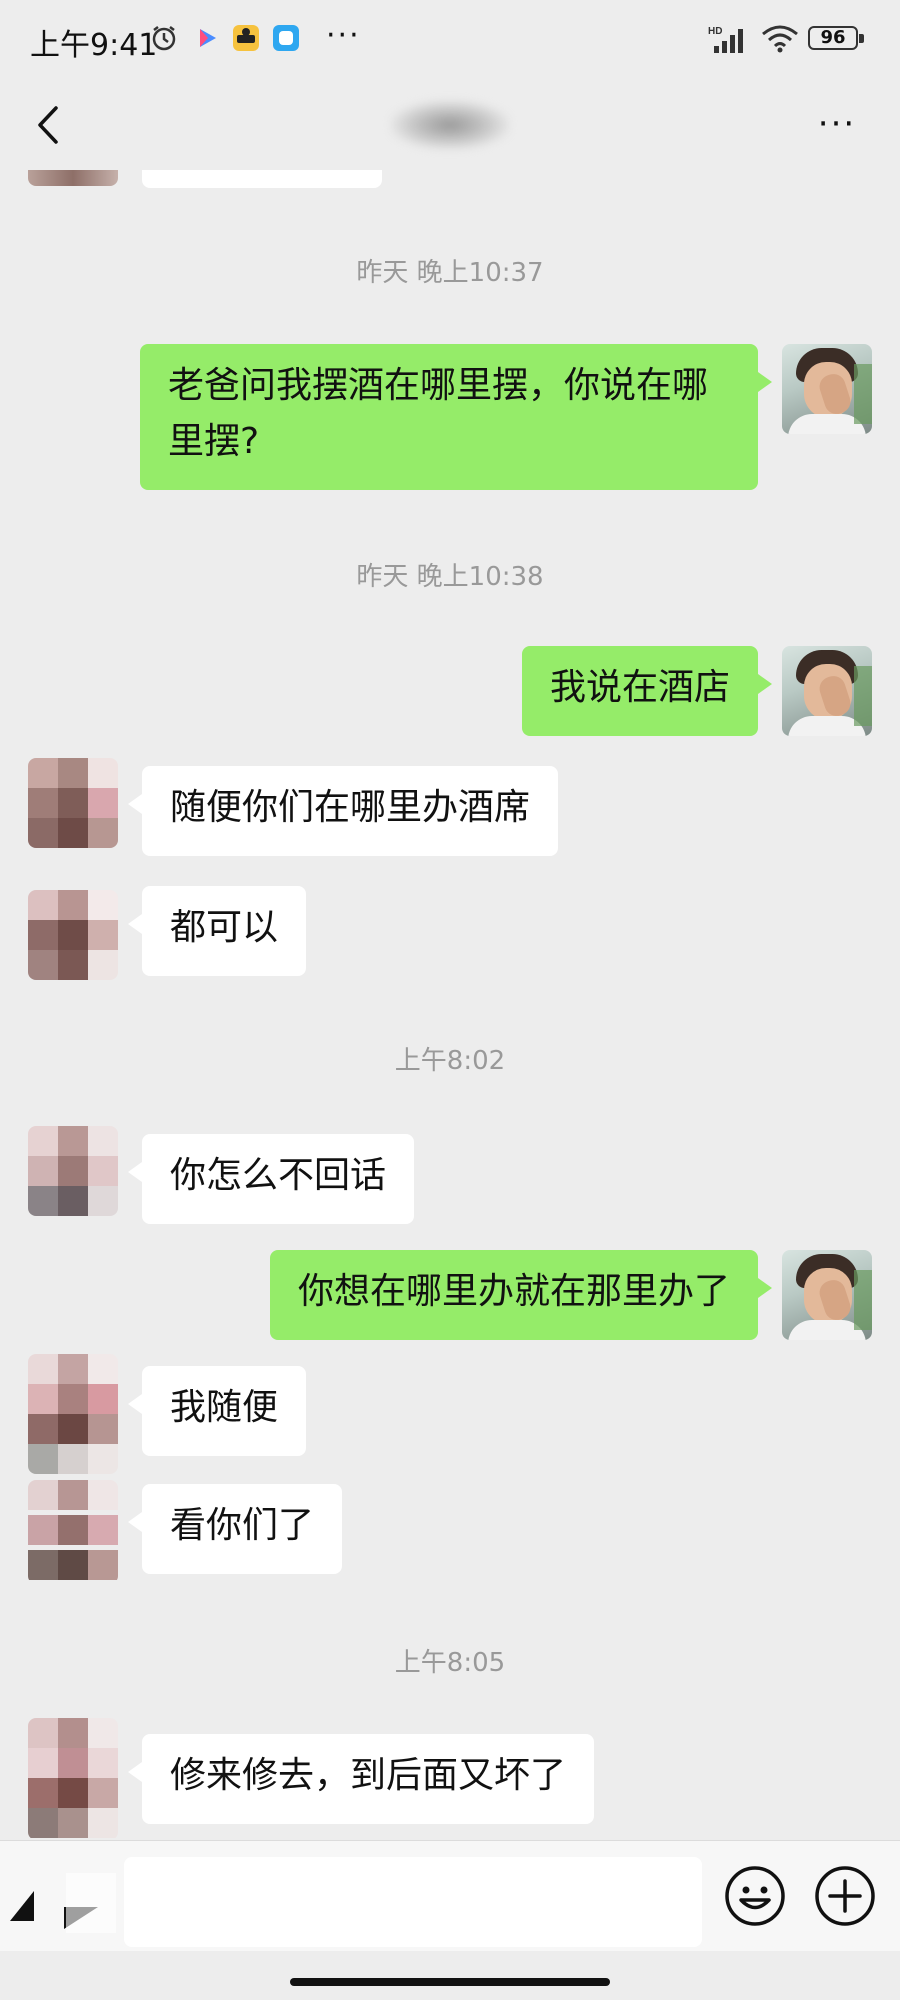 Image resolution: width=900 pixels, height=2000 pixels. What do you see at coordinates (521, 1295) in the screenshot?
I see `message-bubble-me: 你想在哪里办就在那里办了` at bounding box center [521, 1295].